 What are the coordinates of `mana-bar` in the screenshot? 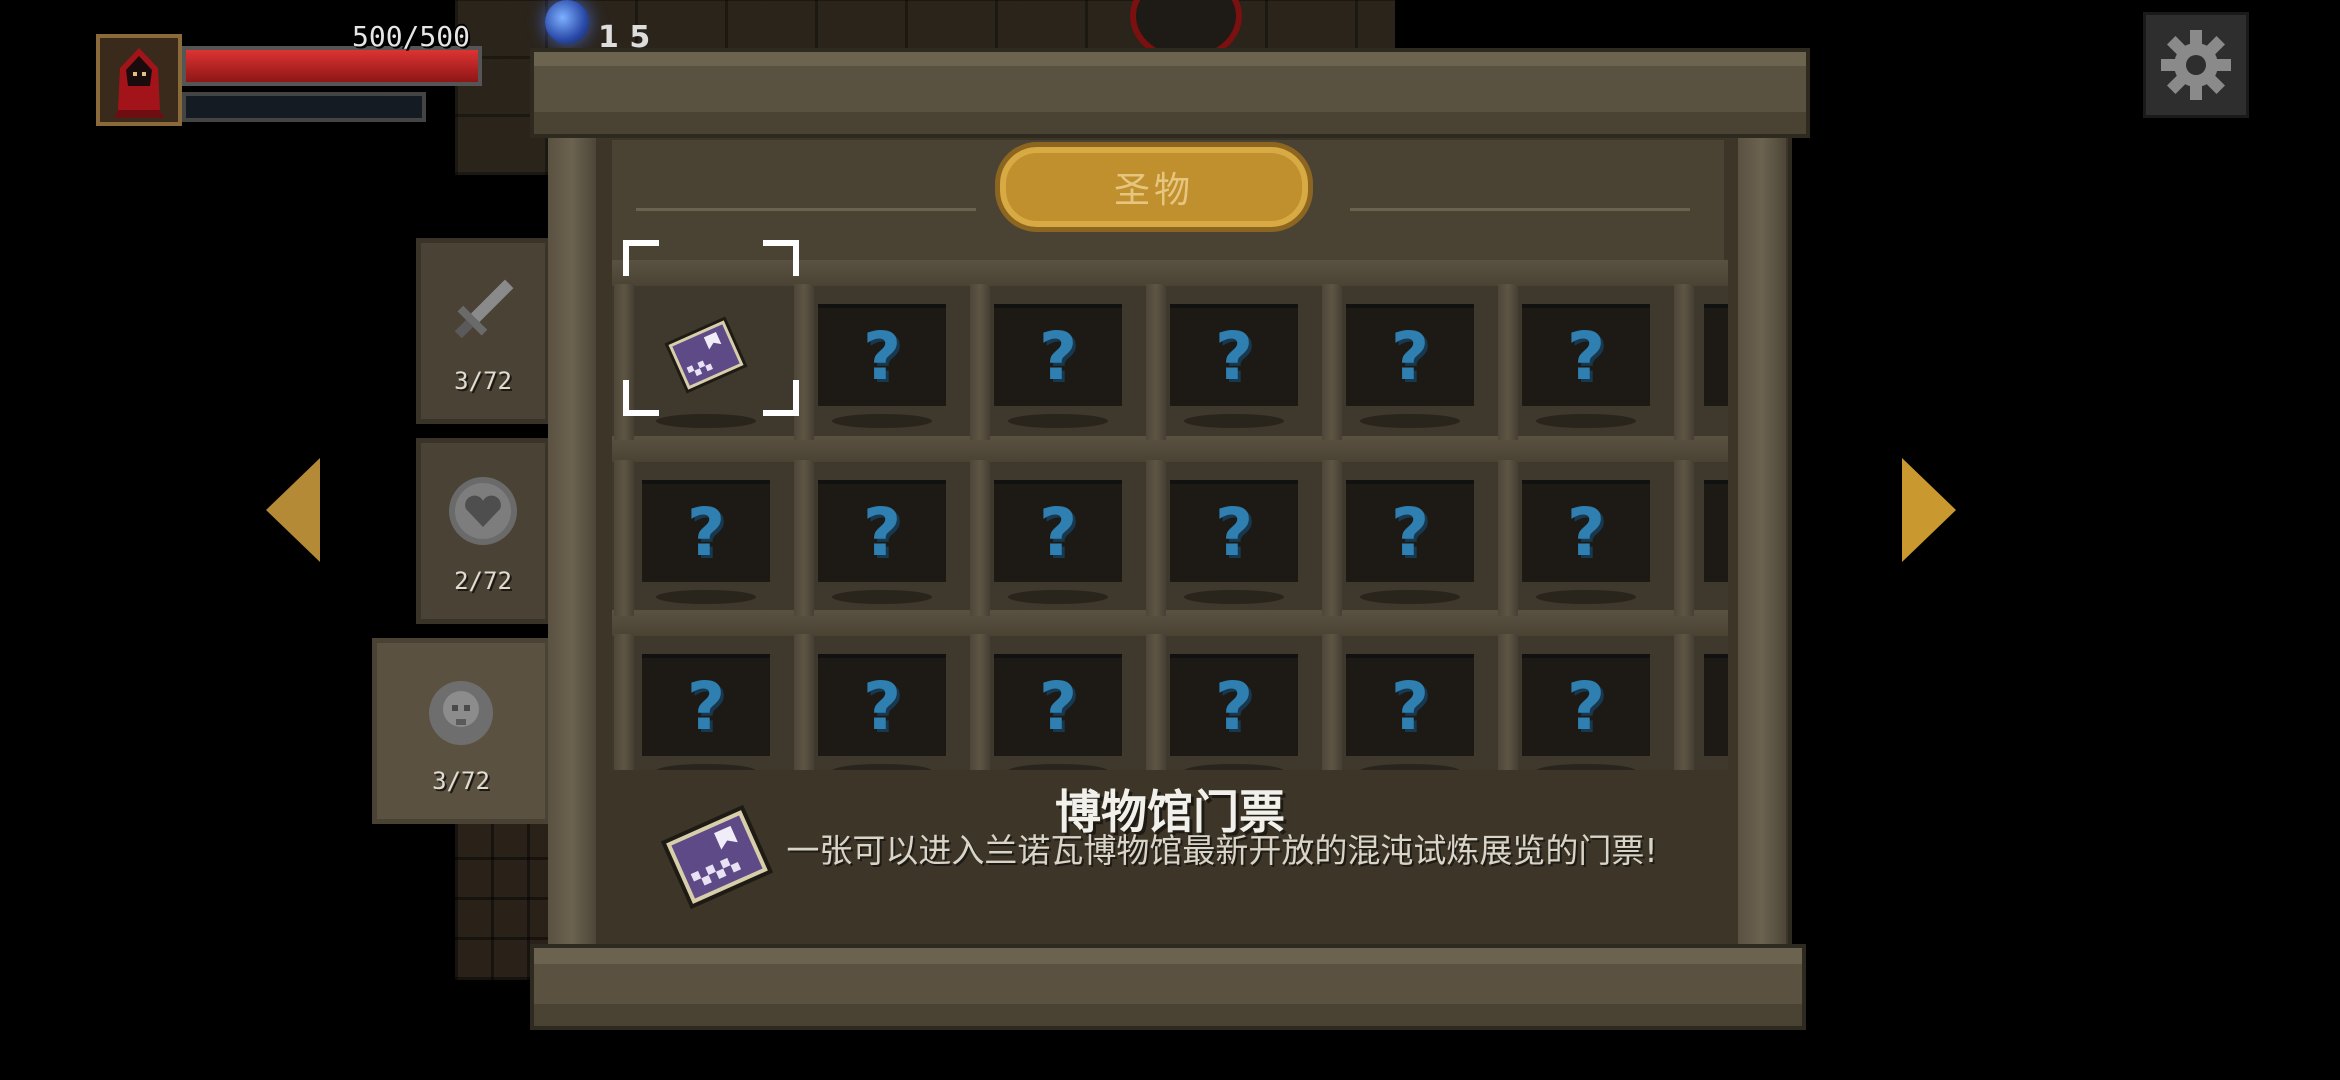 It's located at (304, 107).